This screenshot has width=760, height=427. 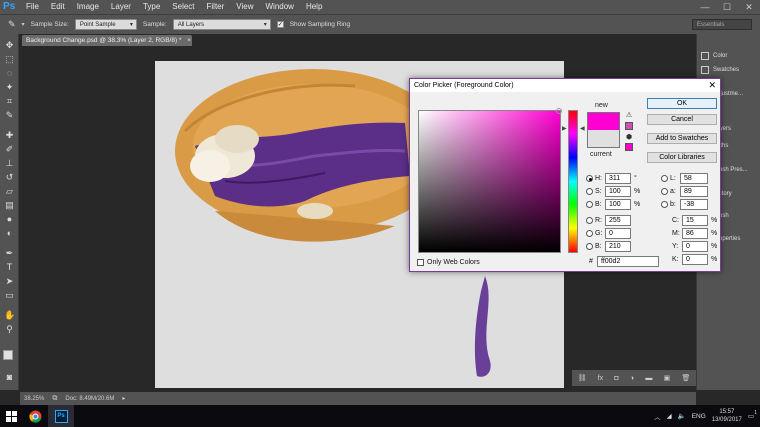 What do you see at coordinates (582, 378) in the screenshot?
I see `link-layers-icon: ⛓` at bounding box center [582, 378].